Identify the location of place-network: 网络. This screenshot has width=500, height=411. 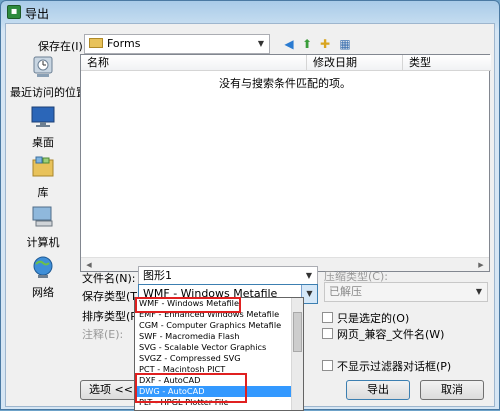
(43, 277).